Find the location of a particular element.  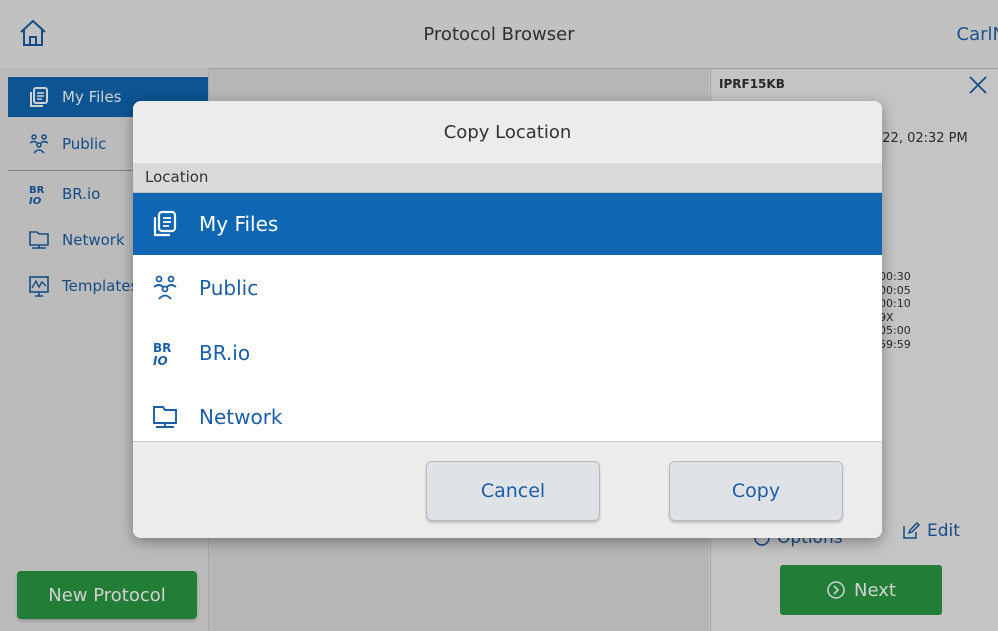

location-item-my-files: My Files is located at coordinates (507, 224).